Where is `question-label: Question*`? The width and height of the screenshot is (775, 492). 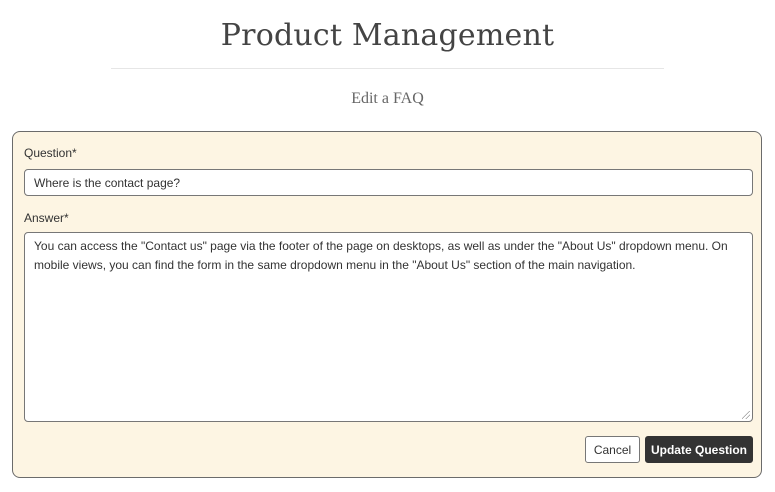
question-label: Question* is located at coordinates (50, 153).